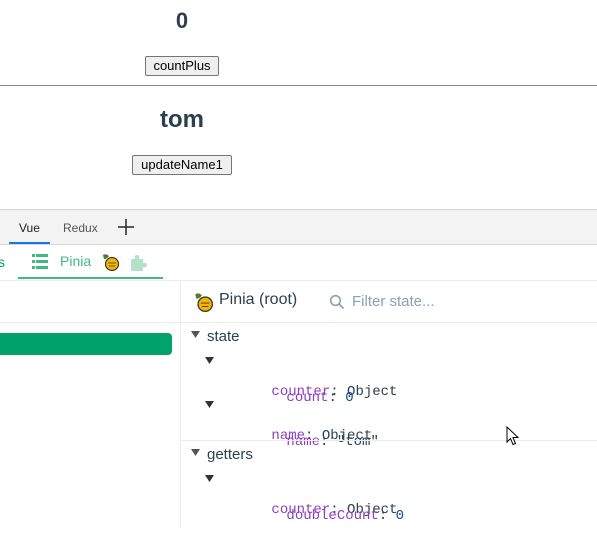  What do you see at coordinates (29, 227) in the screenshot?
I see `tab-vue: Vue` at bounding box center [29, 227].